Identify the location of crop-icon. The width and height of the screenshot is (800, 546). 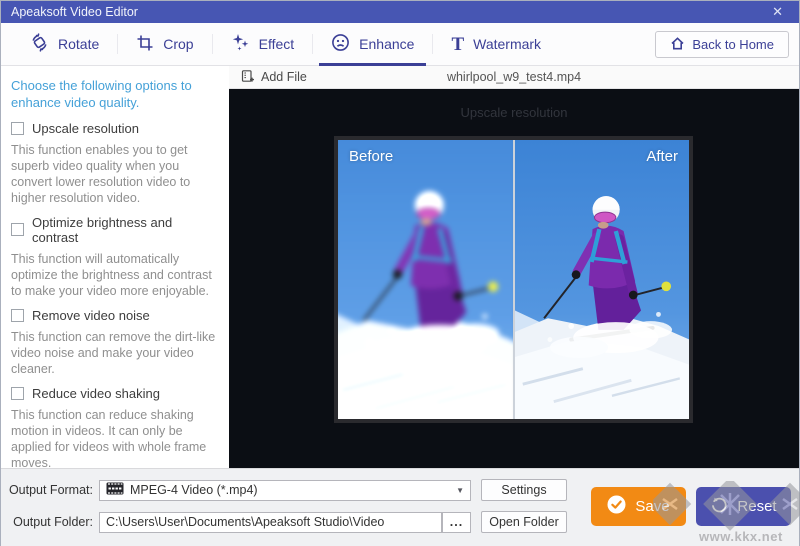
(145, 44).